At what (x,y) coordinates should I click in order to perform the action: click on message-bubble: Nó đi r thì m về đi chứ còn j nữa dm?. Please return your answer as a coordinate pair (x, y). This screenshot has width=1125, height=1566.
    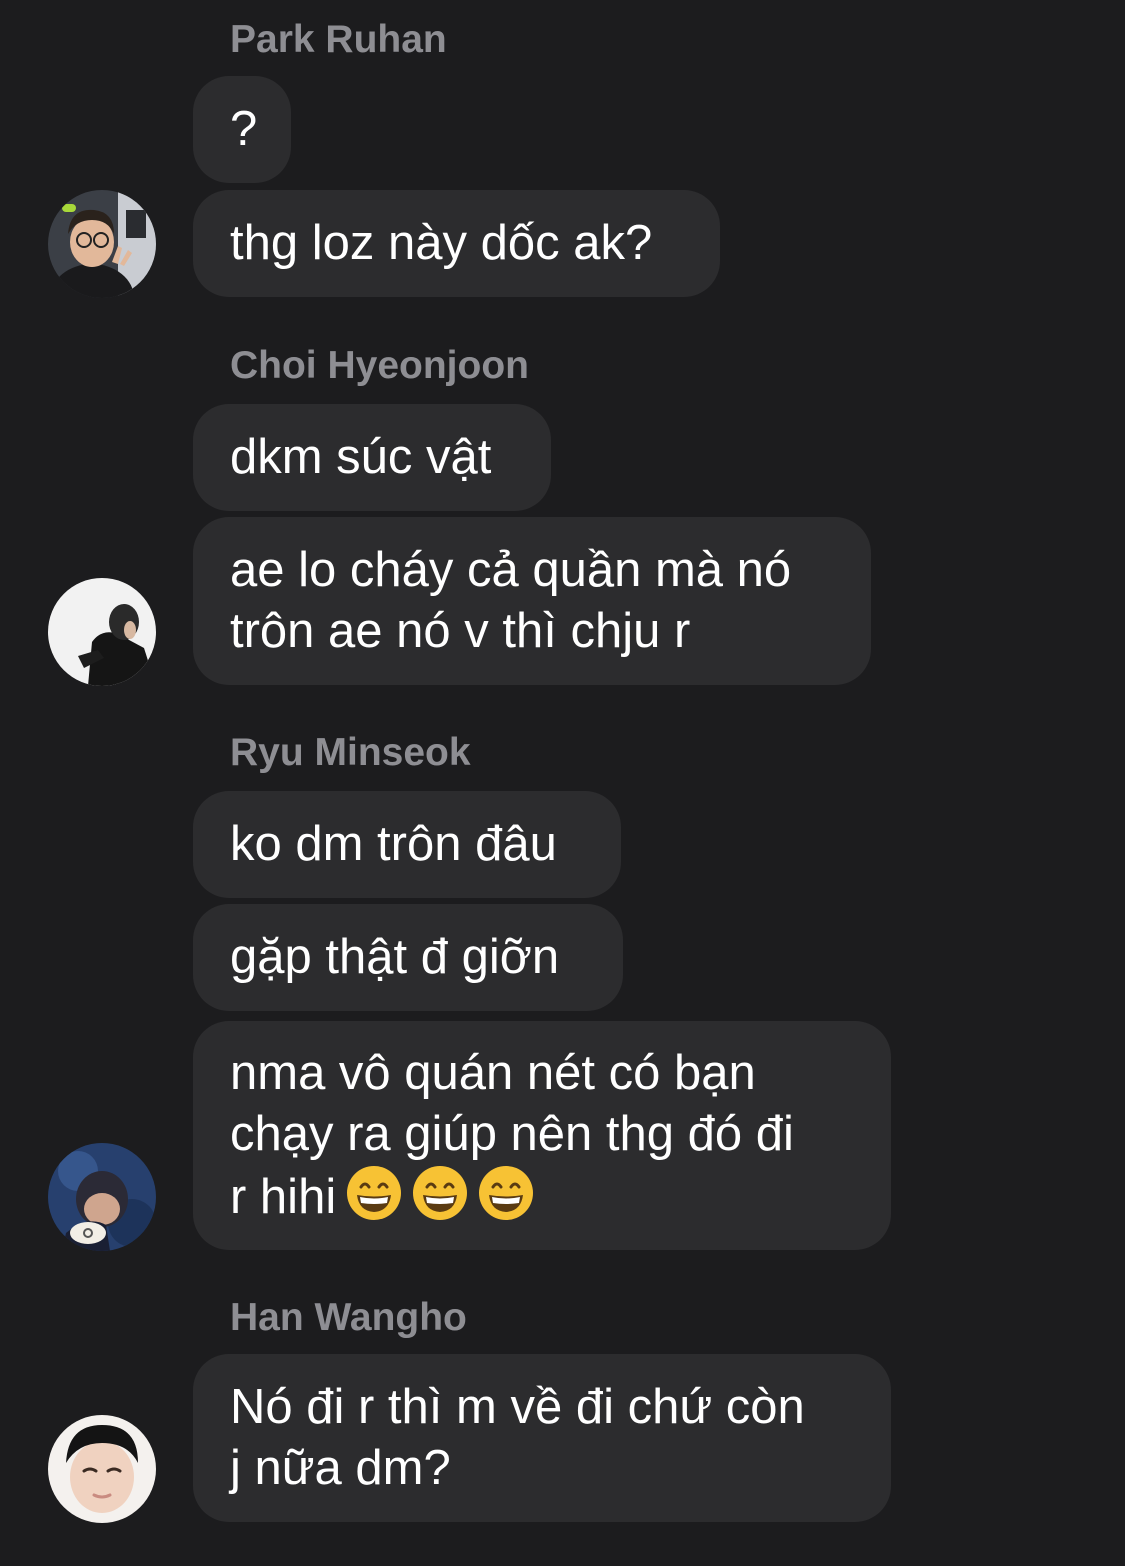
    Looking at the image, I should click on (542, 1438).